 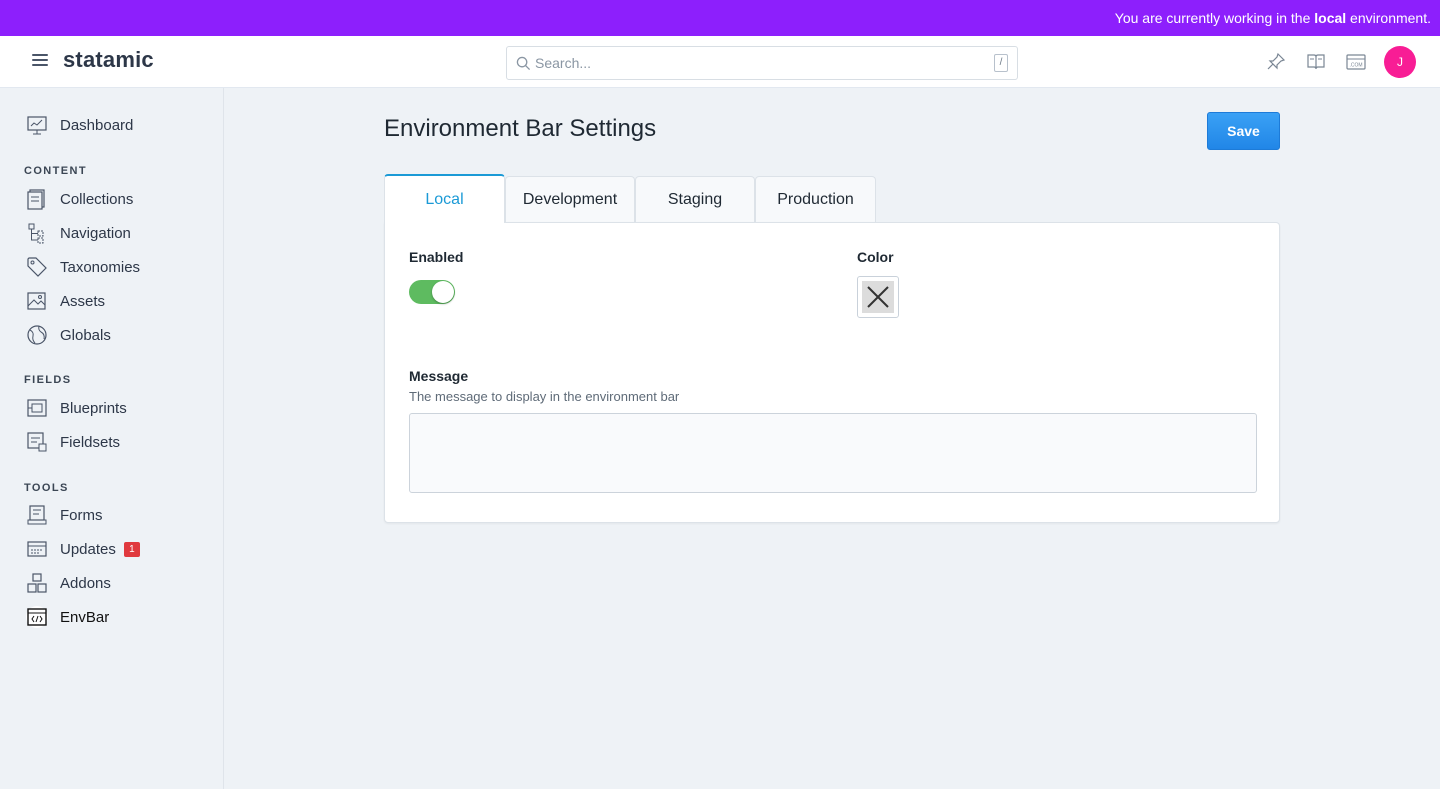 I want to click on search-input, so click(x=755, y=63).